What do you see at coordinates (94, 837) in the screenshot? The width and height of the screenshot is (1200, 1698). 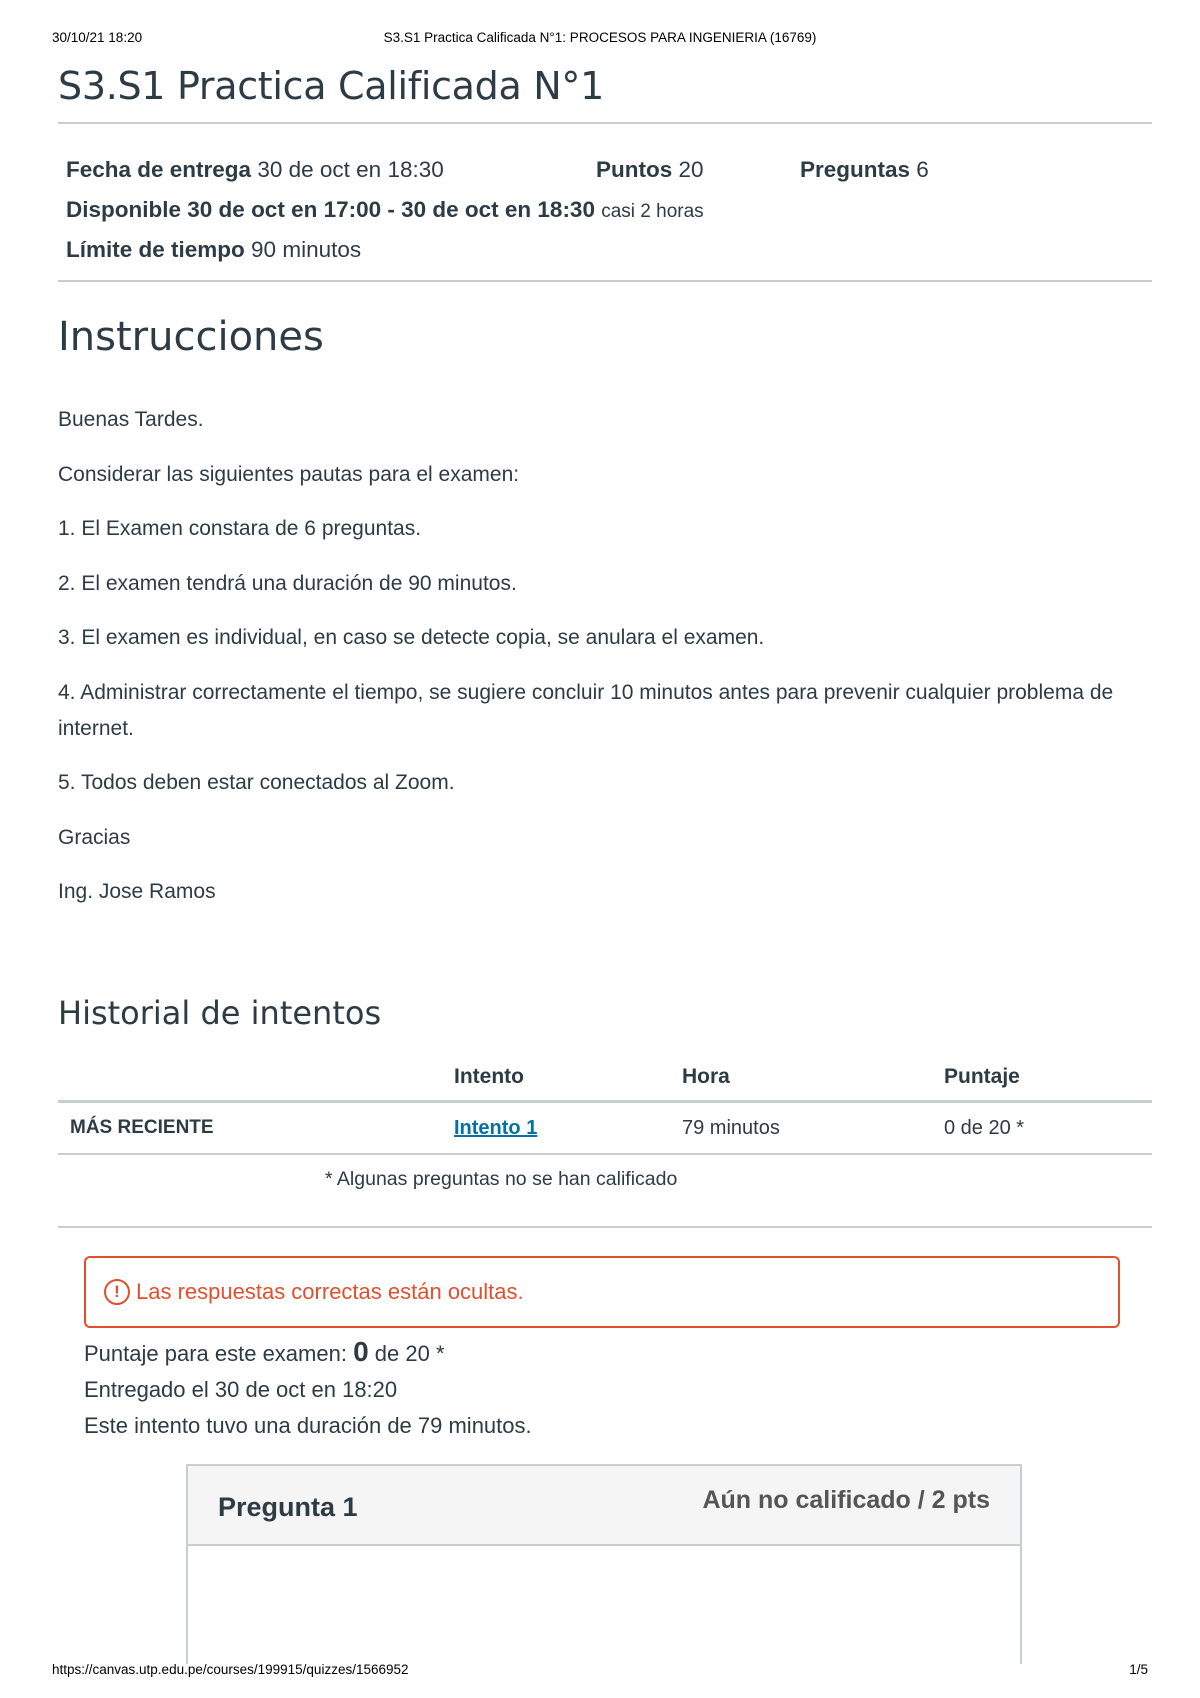 I see `instruction-paragraph: Gracias` at bounding box center [94, 837].